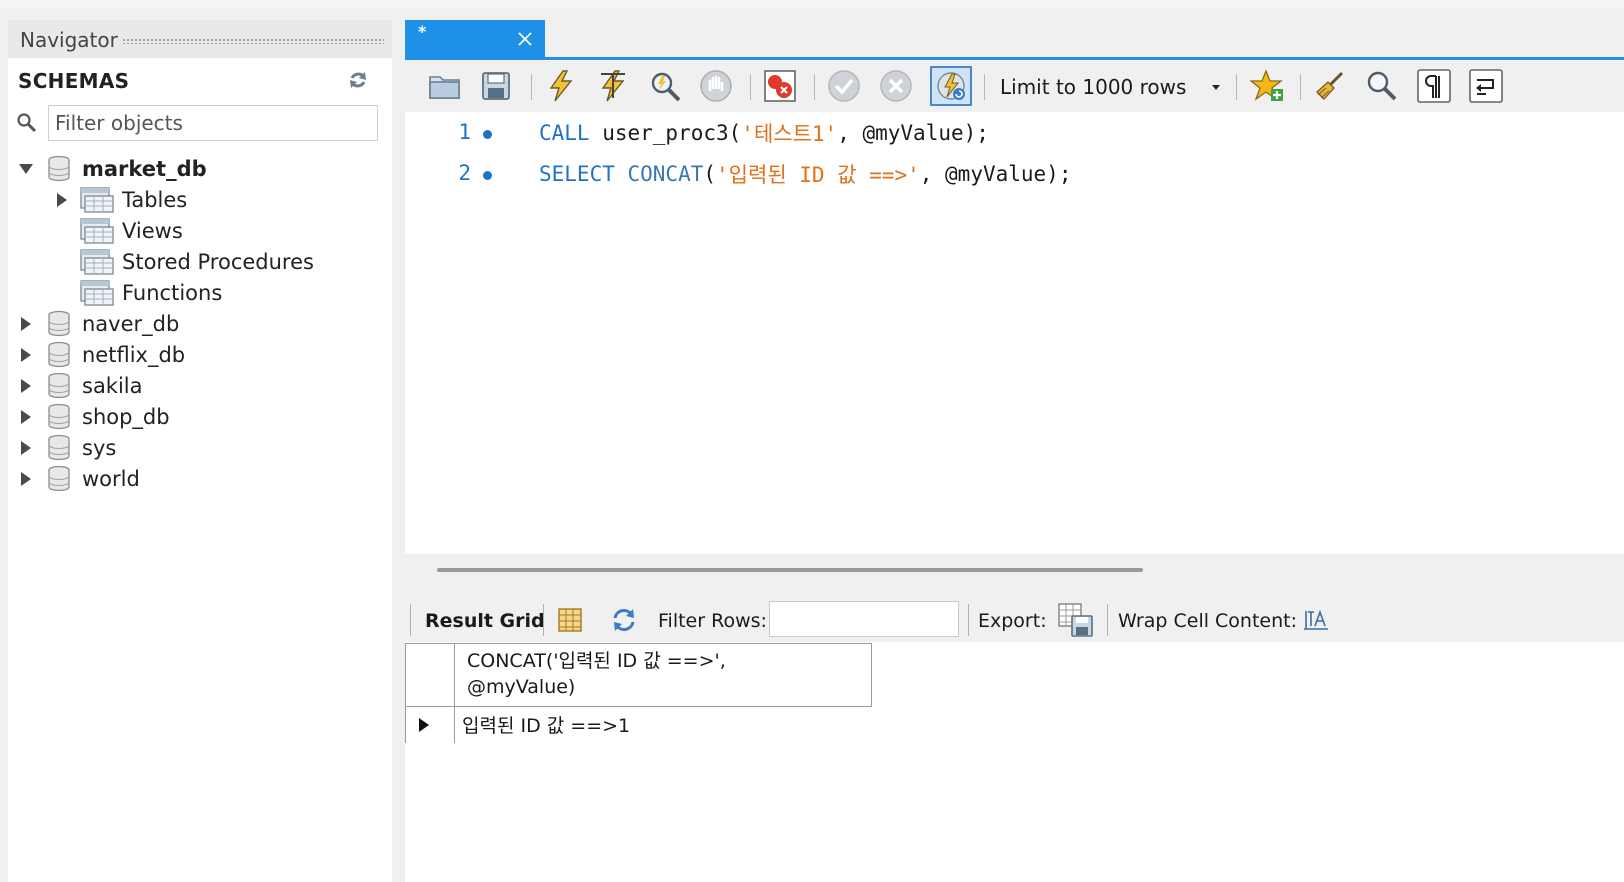 The image size is (1624, 882). What do you see at coordinates (1216, 87) in the screenshot?
I see `chevron-down-icon` at bounding box center [1216, 87].